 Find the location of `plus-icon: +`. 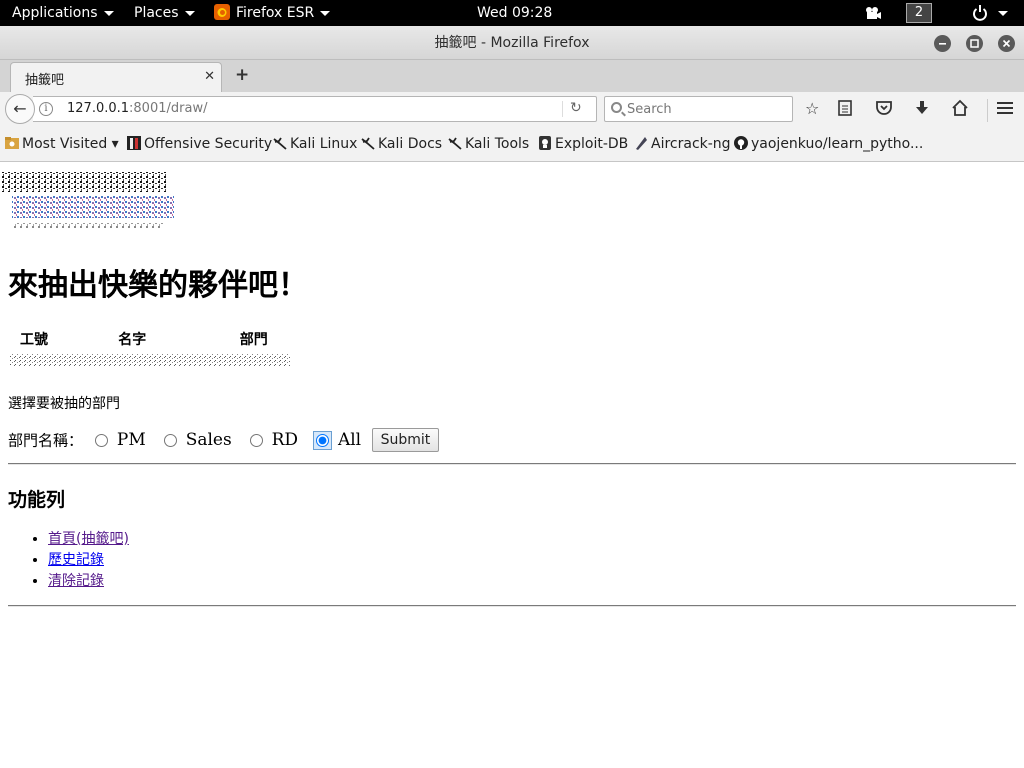

plus-icon: + is located at coordinates (242, 75).